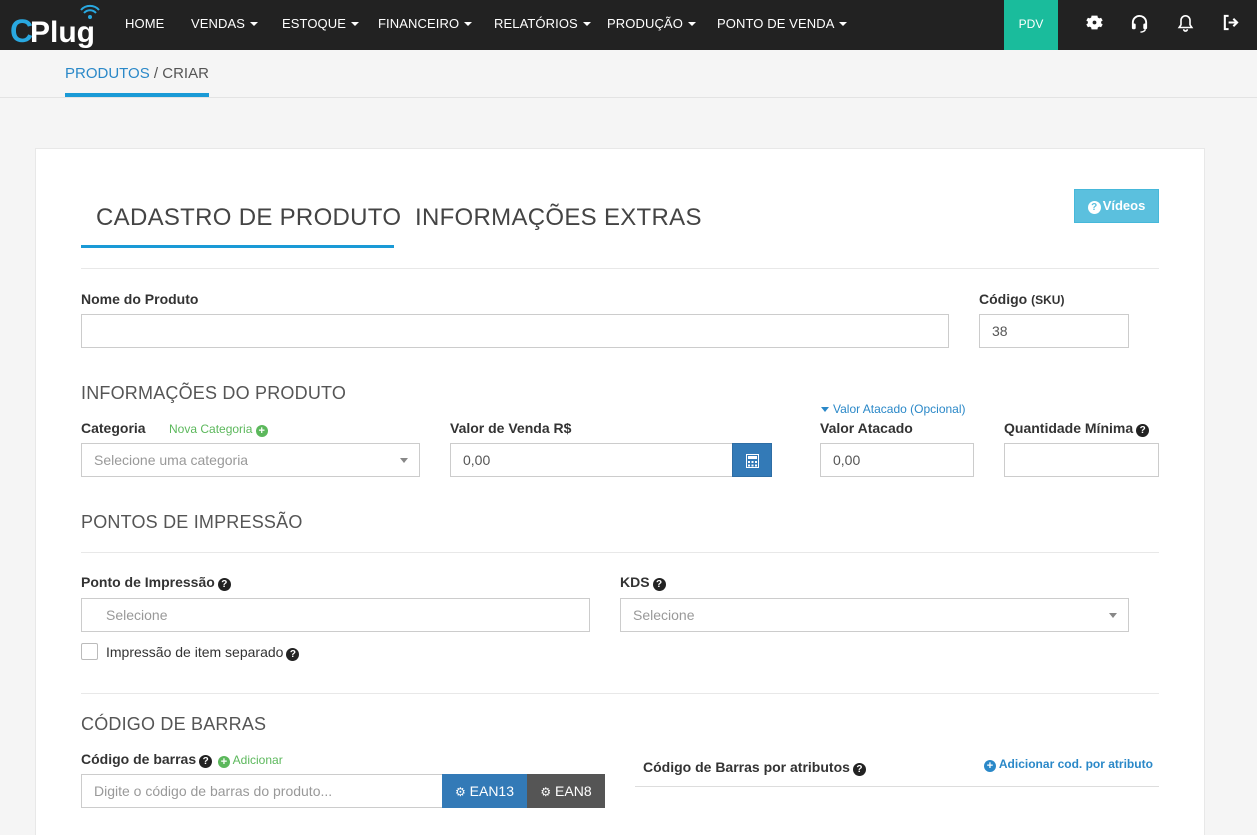 The image size is (1257, 835). I want to click on tab-cadastro-de-produto: CADASTRO DE PRODUTO, so click(248, 218).